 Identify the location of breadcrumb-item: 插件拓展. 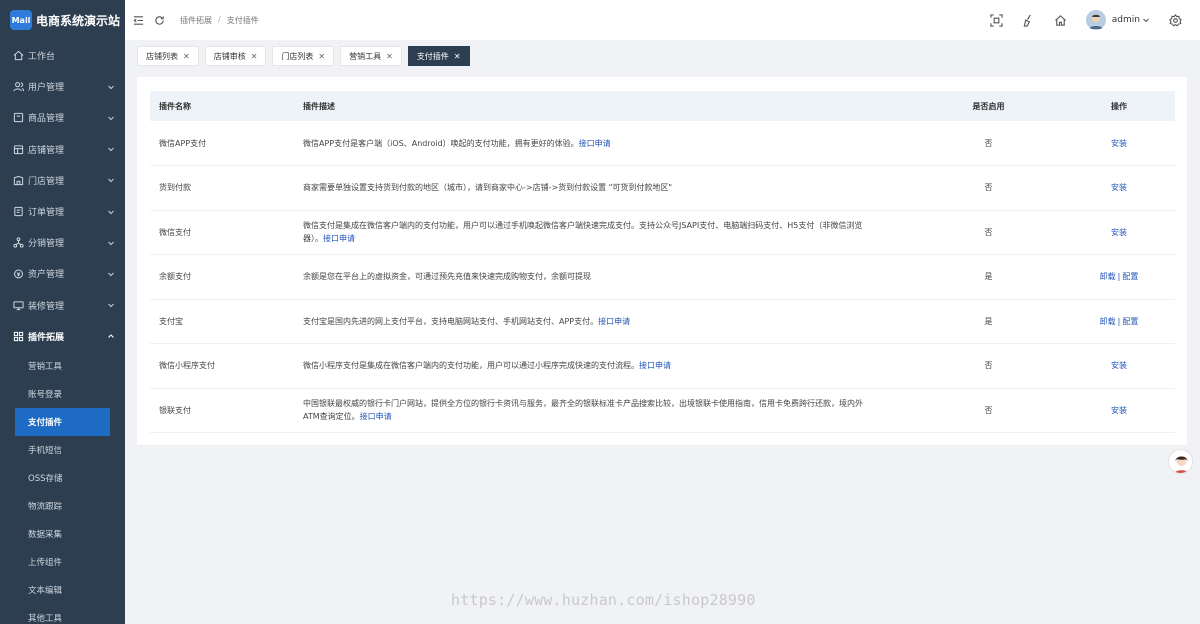
(196, 20).